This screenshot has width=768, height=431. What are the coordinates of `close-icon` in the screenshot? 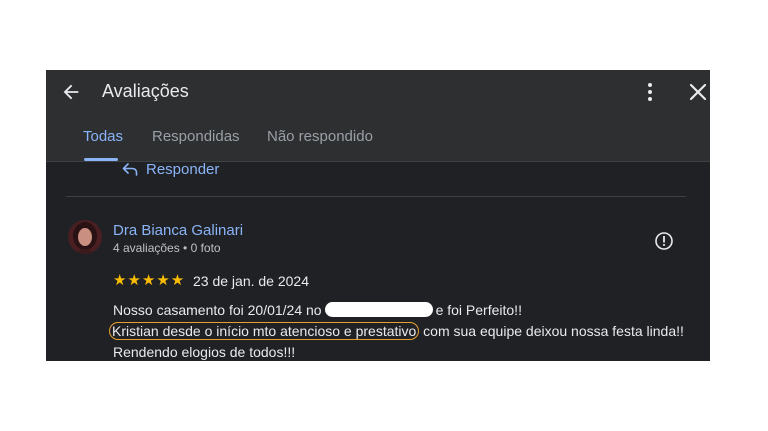 It's located at (698, 92).